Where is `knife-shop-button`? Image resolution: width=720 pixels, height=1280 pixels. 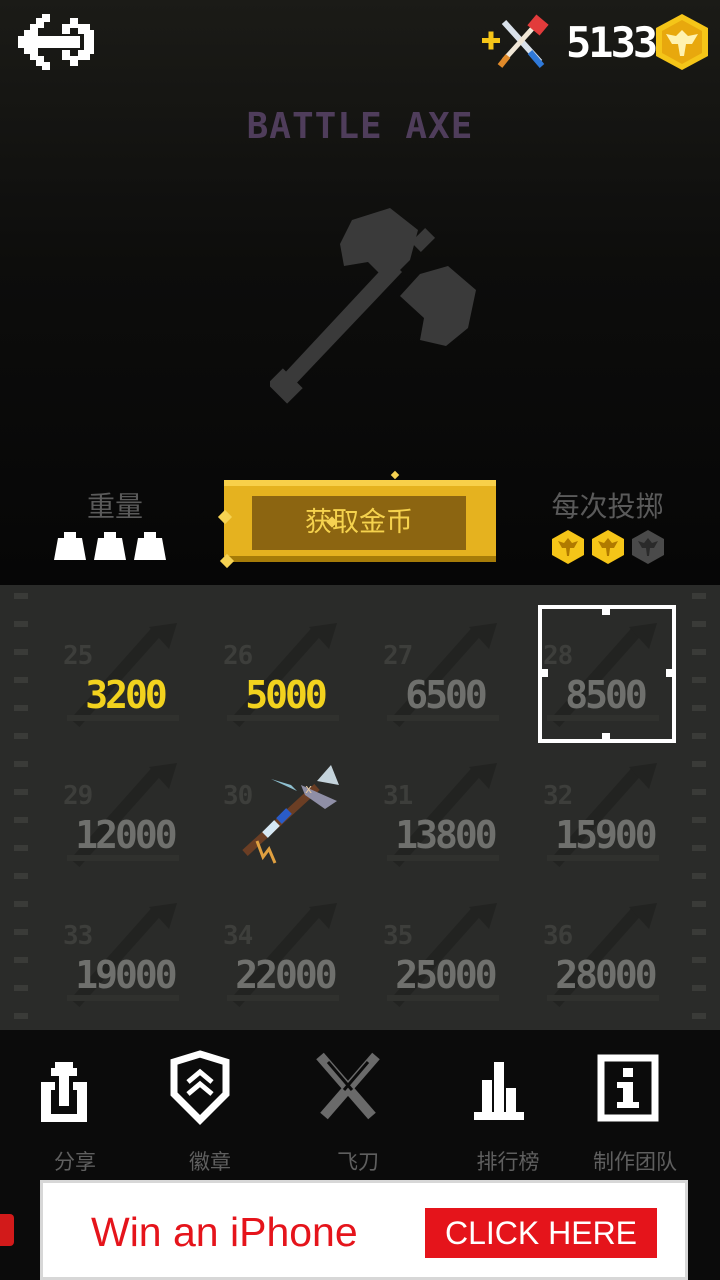 knife-shop-button is located at coordinates (516, 42).